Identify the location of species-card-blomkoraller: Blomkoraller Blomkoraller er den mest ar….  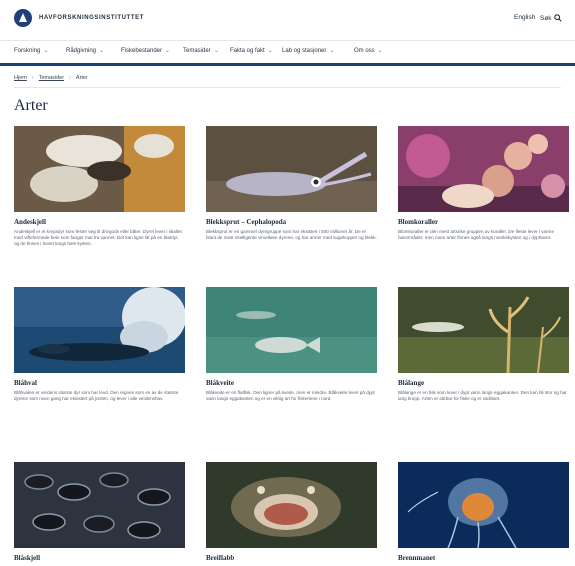
(483, 183).